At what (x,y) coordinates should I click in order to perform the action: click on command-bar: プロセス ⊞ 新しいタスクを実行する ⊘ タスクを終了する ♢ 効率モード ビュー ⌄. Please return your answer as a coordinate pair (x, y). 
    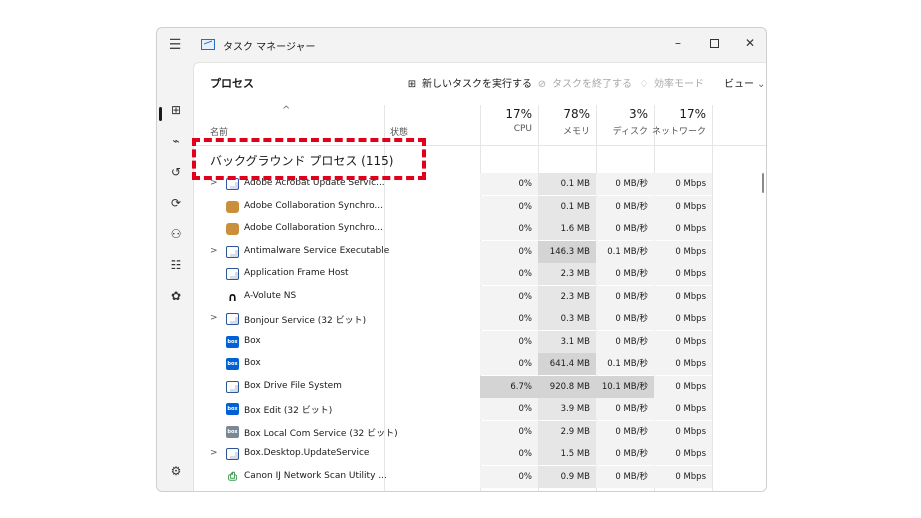
    Looking at the image, I should click on (480, 79).